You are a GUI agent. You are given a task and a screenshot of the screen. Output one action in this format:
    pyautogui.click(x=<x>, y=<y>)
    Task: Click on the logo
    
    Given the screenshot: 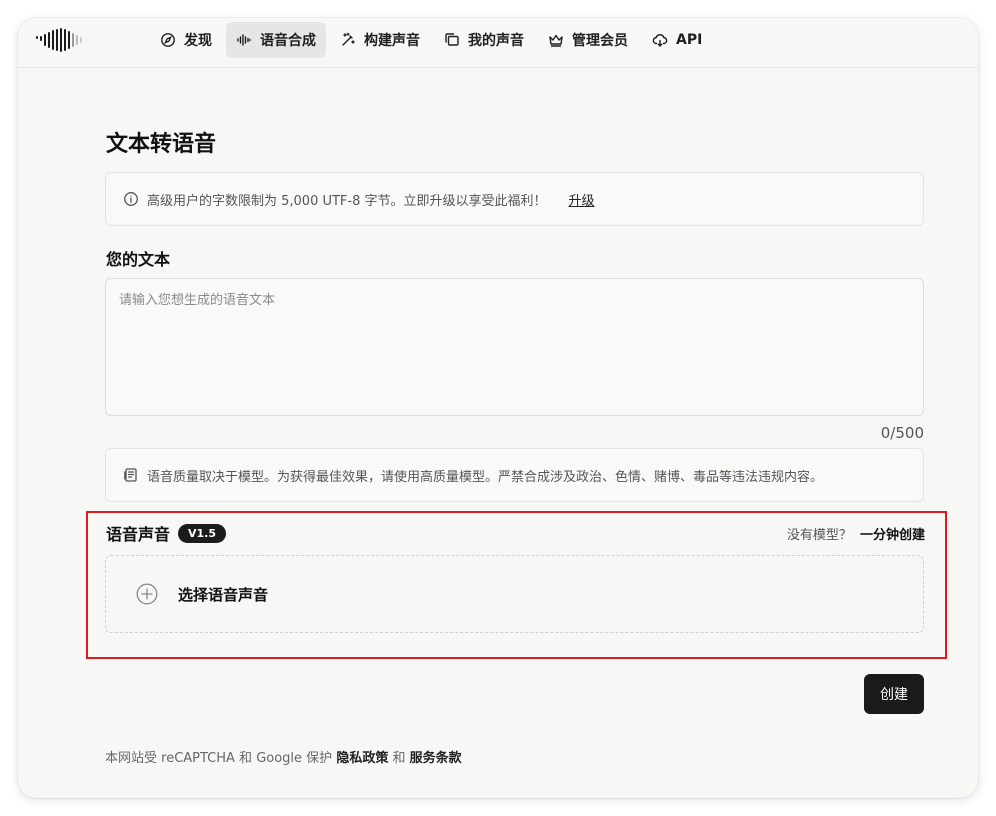 What is the action you would take?
    pyautogui.click(x=59, y=40)
    